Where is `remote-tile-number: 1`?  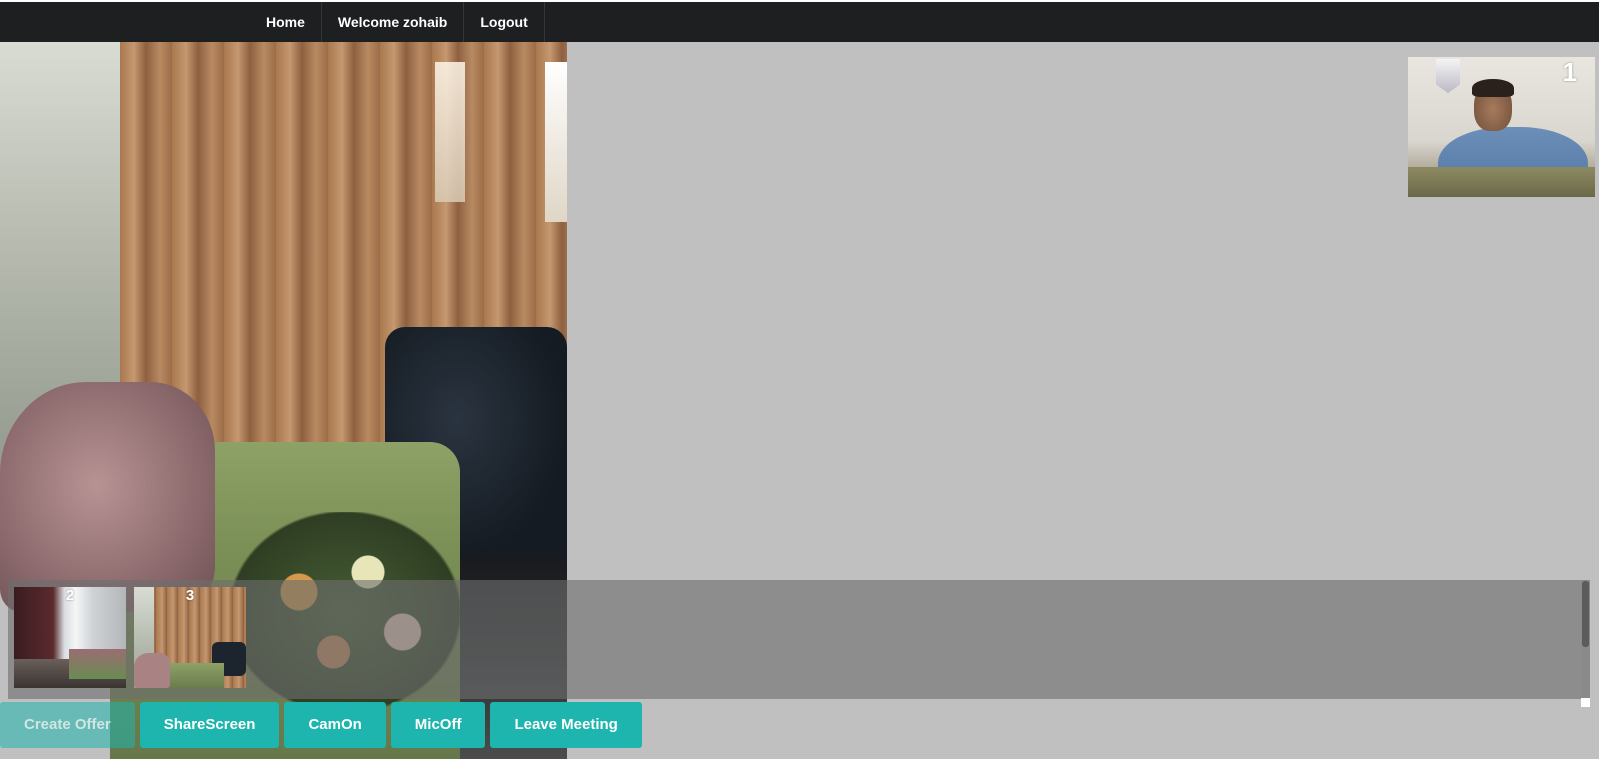
remote-tile-number: 1 is located at coordinates (1569, 72).